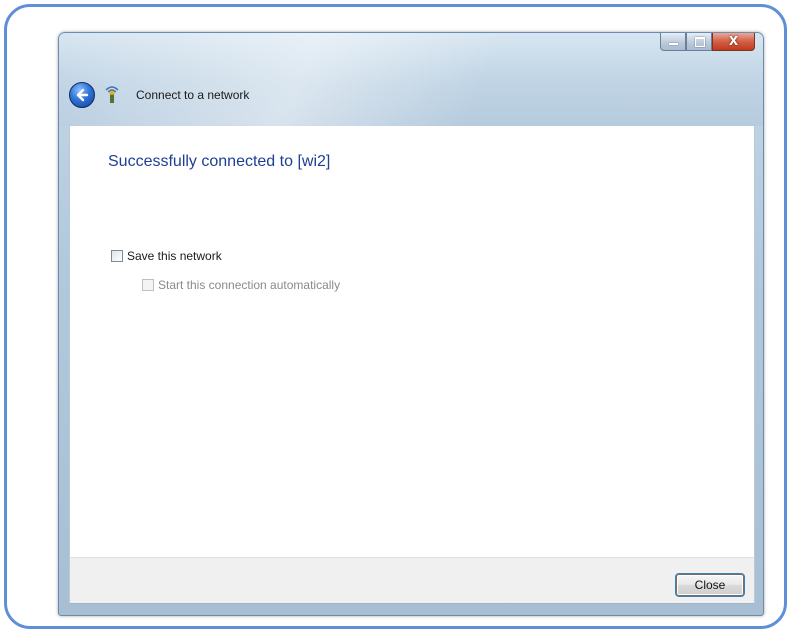  I want to click on save-network-option: Save this network, so click(166, 256).